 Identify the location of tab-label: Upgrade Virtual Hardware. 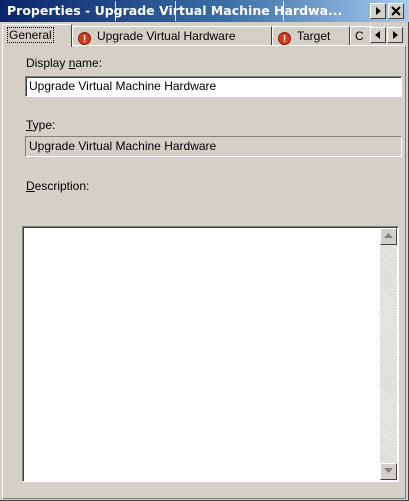
(166, 36).